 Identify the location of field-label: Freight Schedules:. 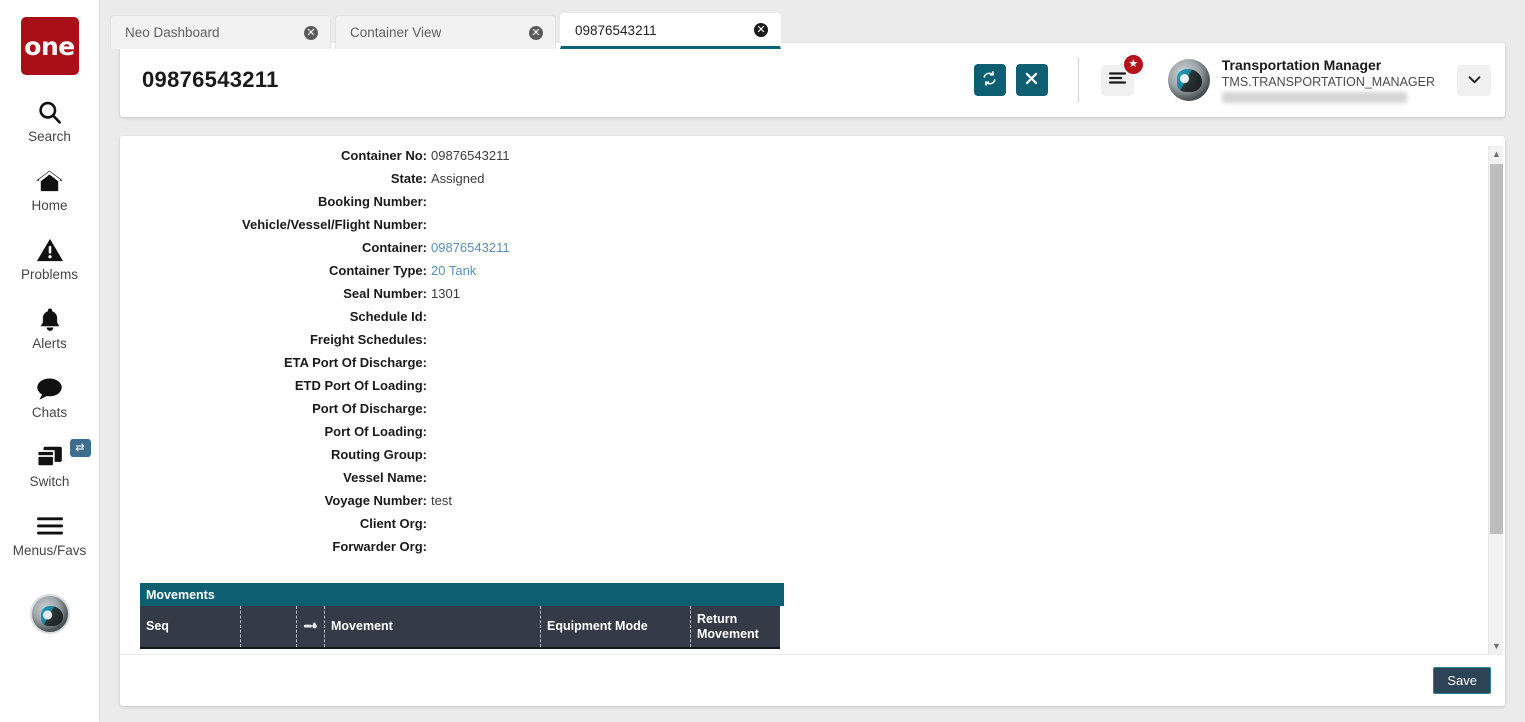
(368, 339).